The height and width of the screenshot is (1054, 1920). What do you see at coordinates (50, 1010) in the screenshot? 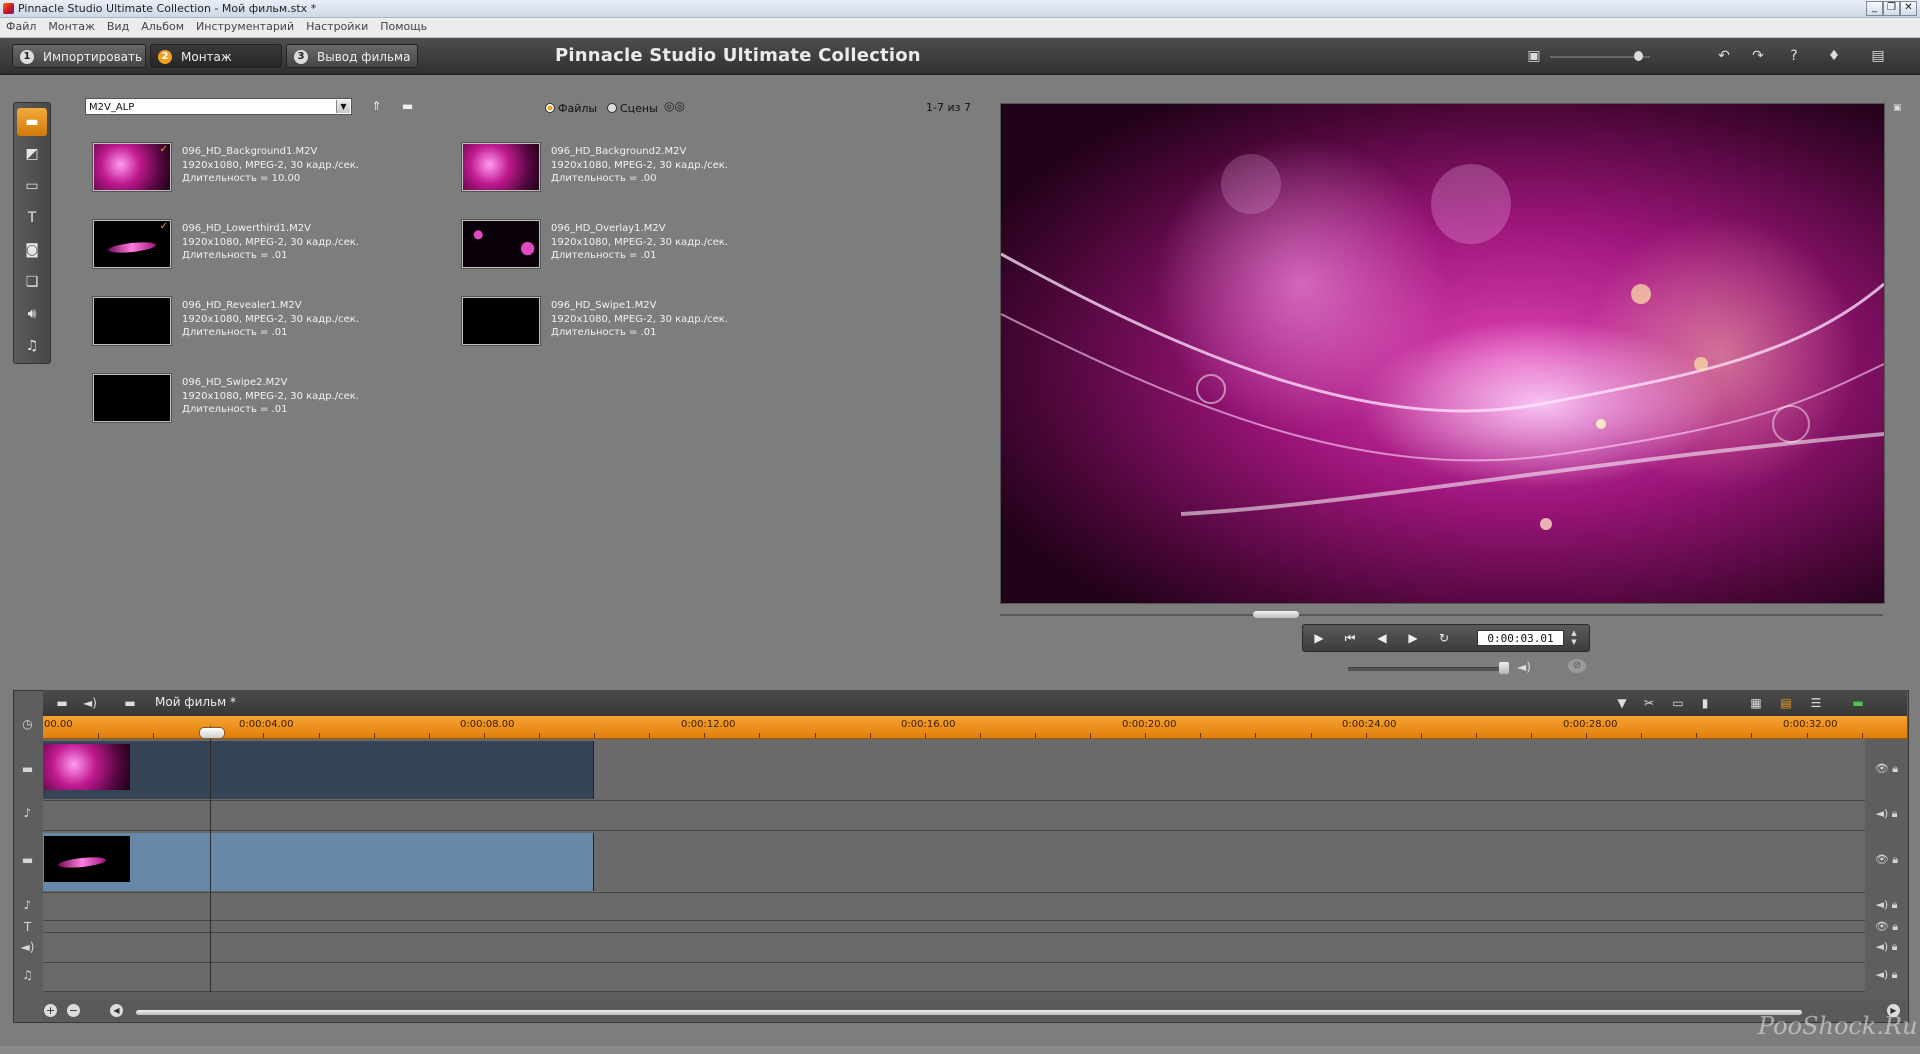
I see `zoom-in-icon: +` at bounding box center [50, 1010].